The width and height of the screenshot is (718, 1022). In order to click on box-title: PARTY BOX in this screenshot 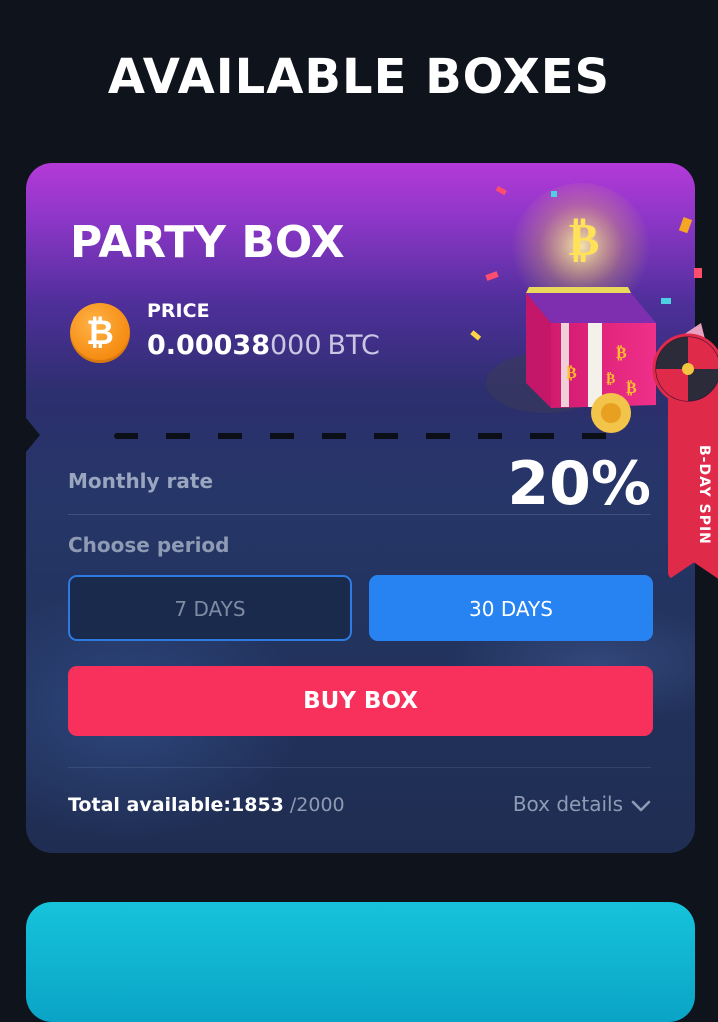, I will do `click(207, 242)`.